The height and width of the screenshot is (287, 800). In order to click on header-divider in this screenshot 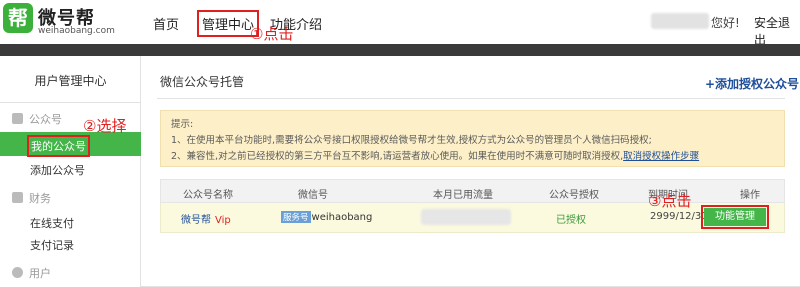, I will do `click(400, 50)`.